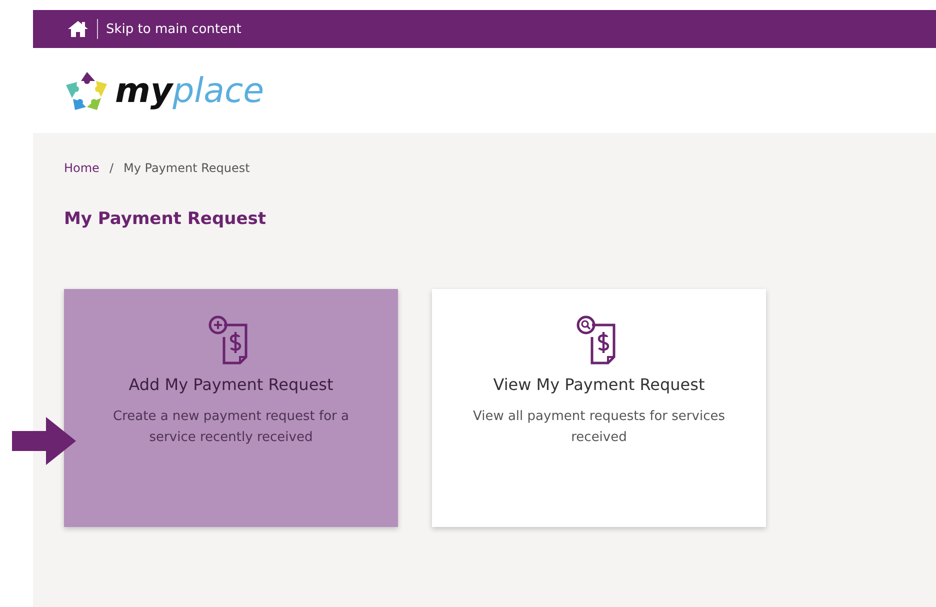 This screenshot has height=607, width=936. Describe the element at coordinates (599, 384) in the screenshot. I see `card-title: View My Payment Request` at that location.